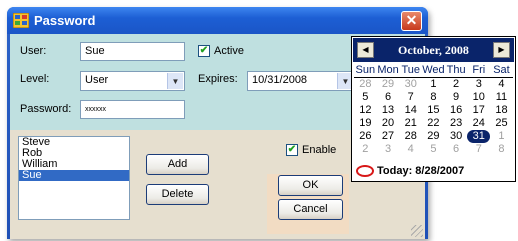 The height and width of the screenshot is (241, 518). Describe the element at coordinates (365, 70) in the screenshot. I see `weekday-label: Sun` at that location.